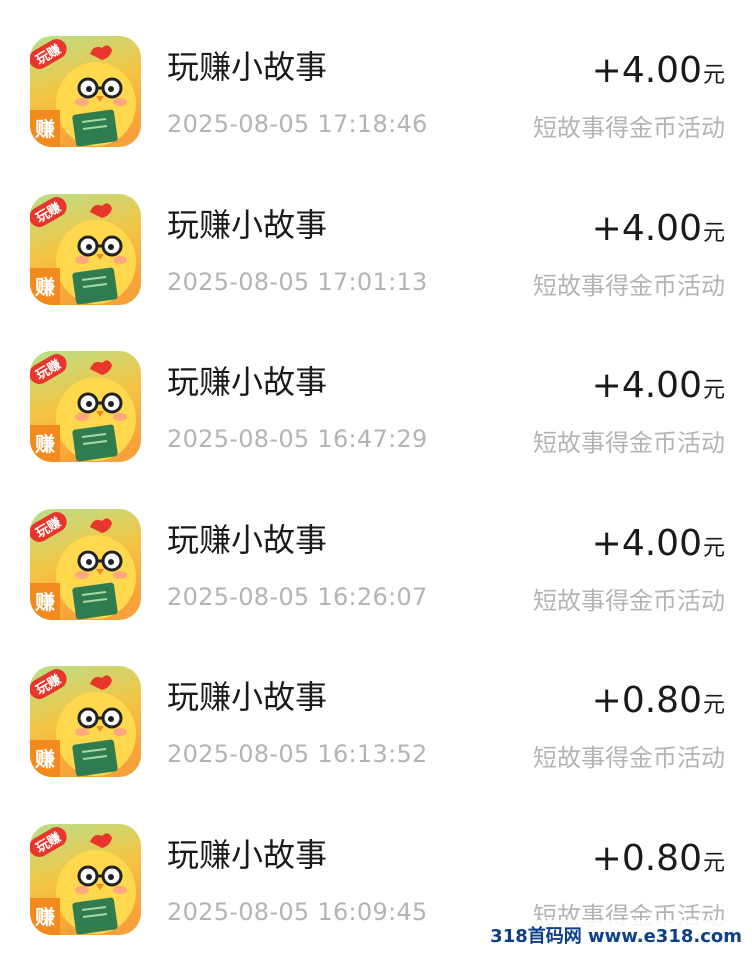 This screenshot has width=752, height=974. Describe the element at coordinates (616, 935) in the screenshot. I see `watermark: 318首码网 www.e318.com` at that location.